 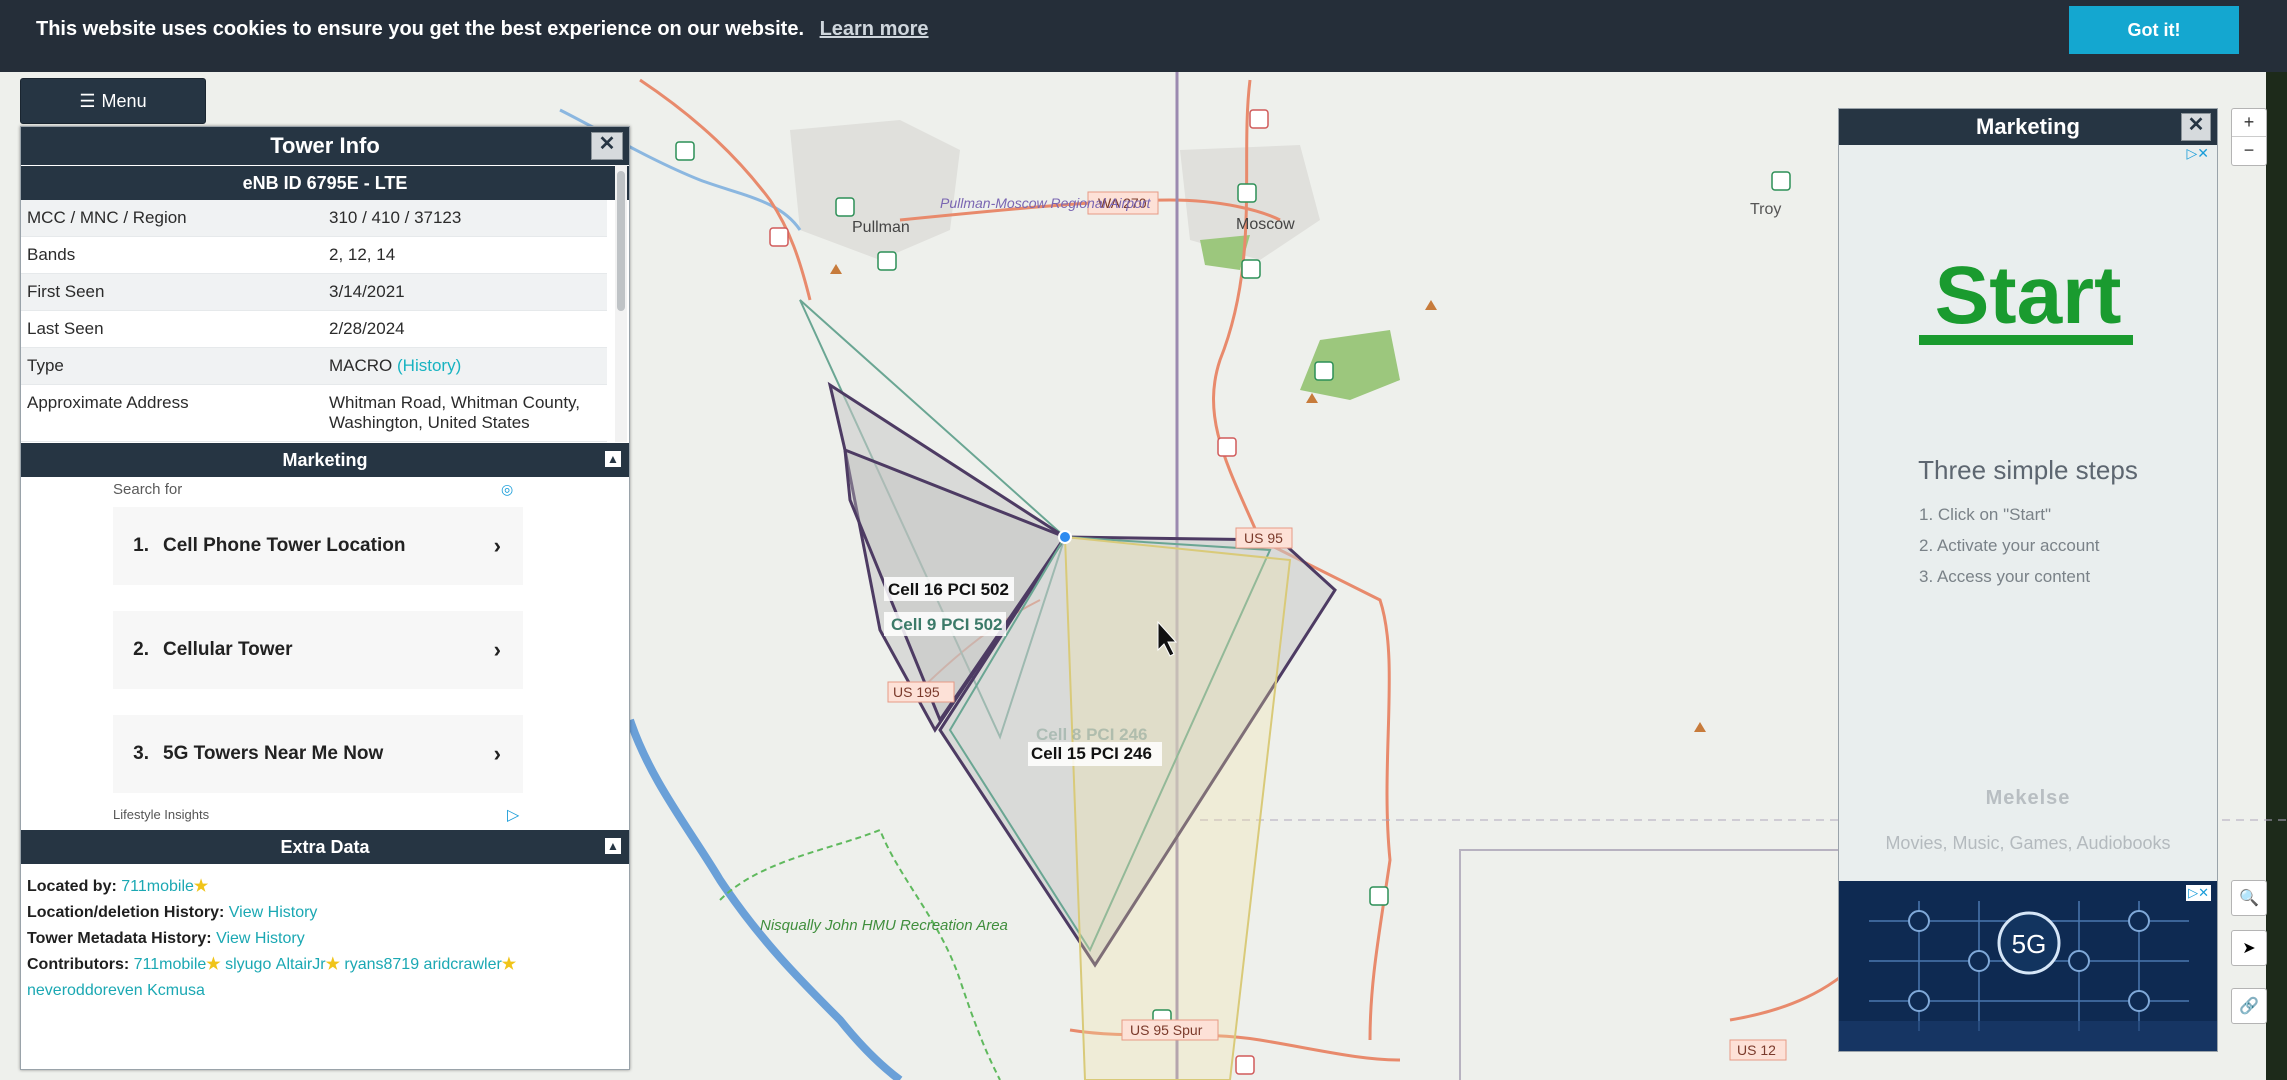 What do you see at coordinates (325, 459) in the screenshot?
I see `marketing-header: Marketing ▲` at bounding box center [325, 459].